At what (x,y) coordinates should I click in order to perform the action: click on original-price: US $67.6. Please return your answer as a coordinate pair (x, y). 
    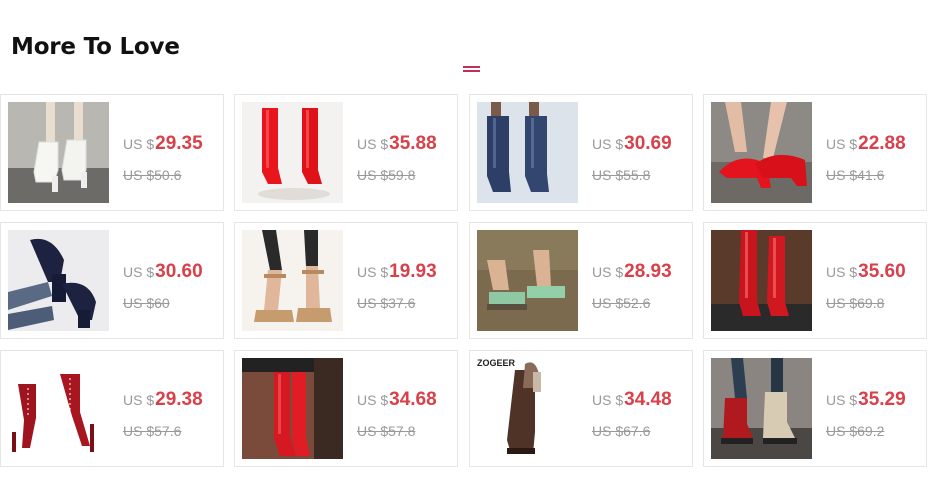
    Looking at the image, I should click on (621, 431).